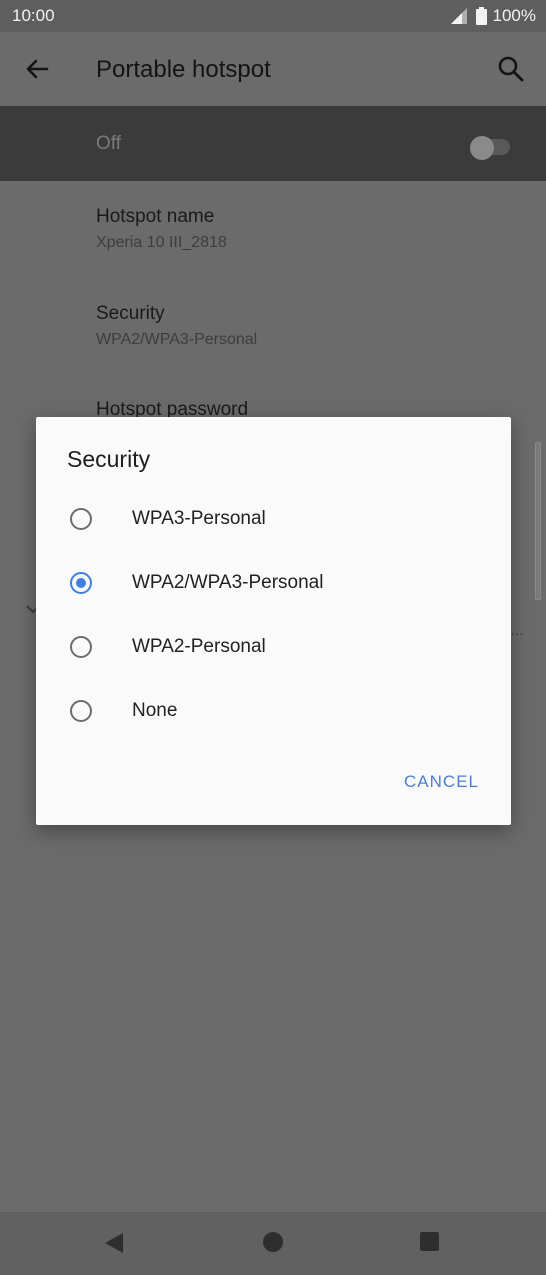  What do you see at coordinates (228, 582) in the screenshot?
I see `option-label: WPA2/WPA3-Personal` at bounding box center [228, 582].